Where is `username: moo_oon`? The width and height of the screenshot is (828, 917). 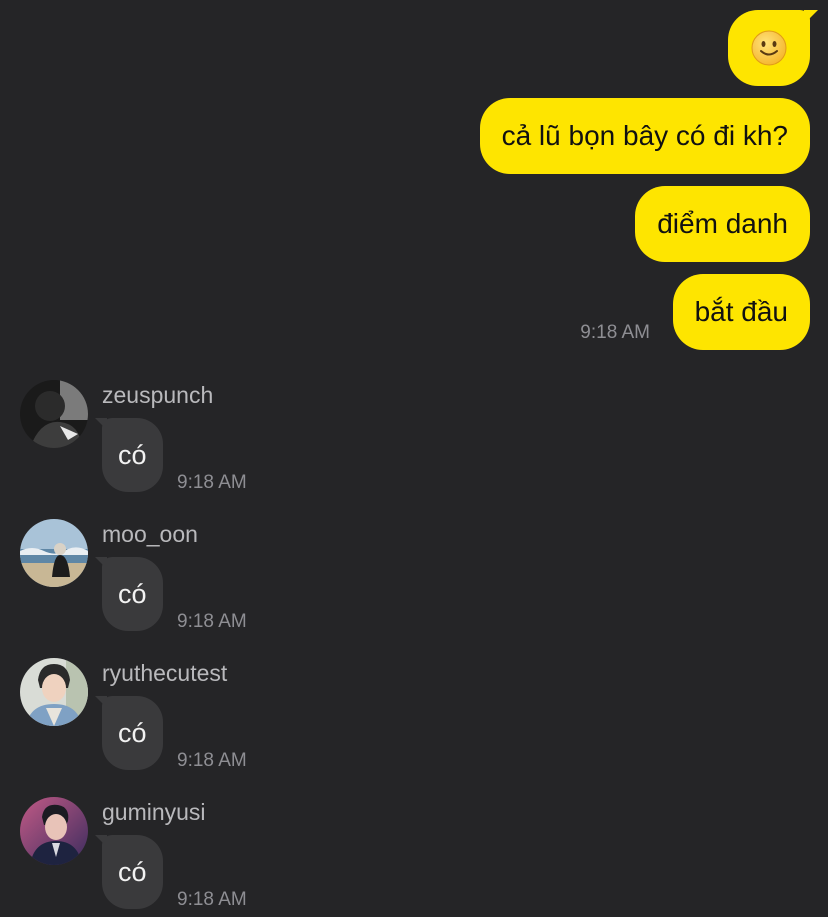
username: moo_oon is located at coordinates (150, 534).